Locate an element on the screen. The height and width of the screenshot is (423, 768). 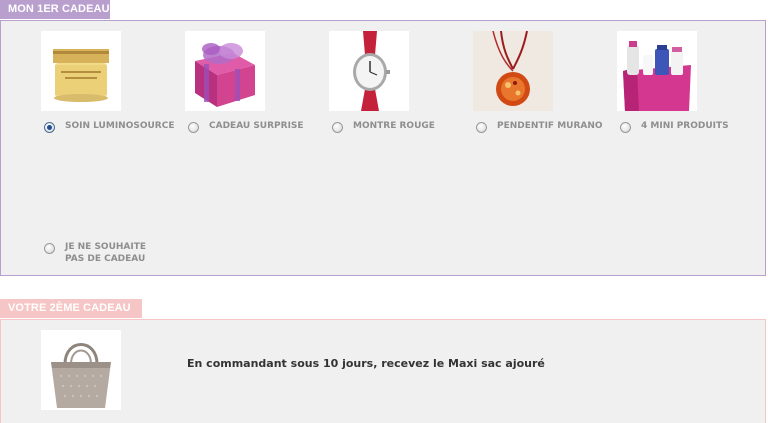
red-watch-image is located at coordinates (369, 71).